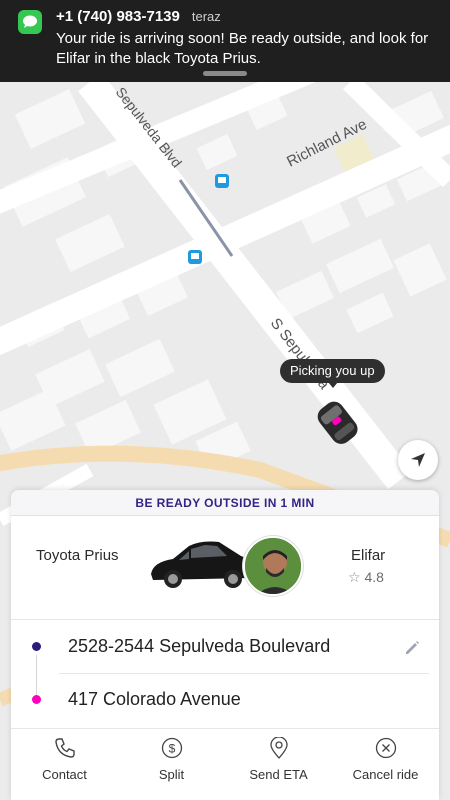 Image resolution: width=450 pixels, height=800 pixels. I want to click on eta-banner: BE READY OUTSIDE IN 1 MIN, so click(225, 503).